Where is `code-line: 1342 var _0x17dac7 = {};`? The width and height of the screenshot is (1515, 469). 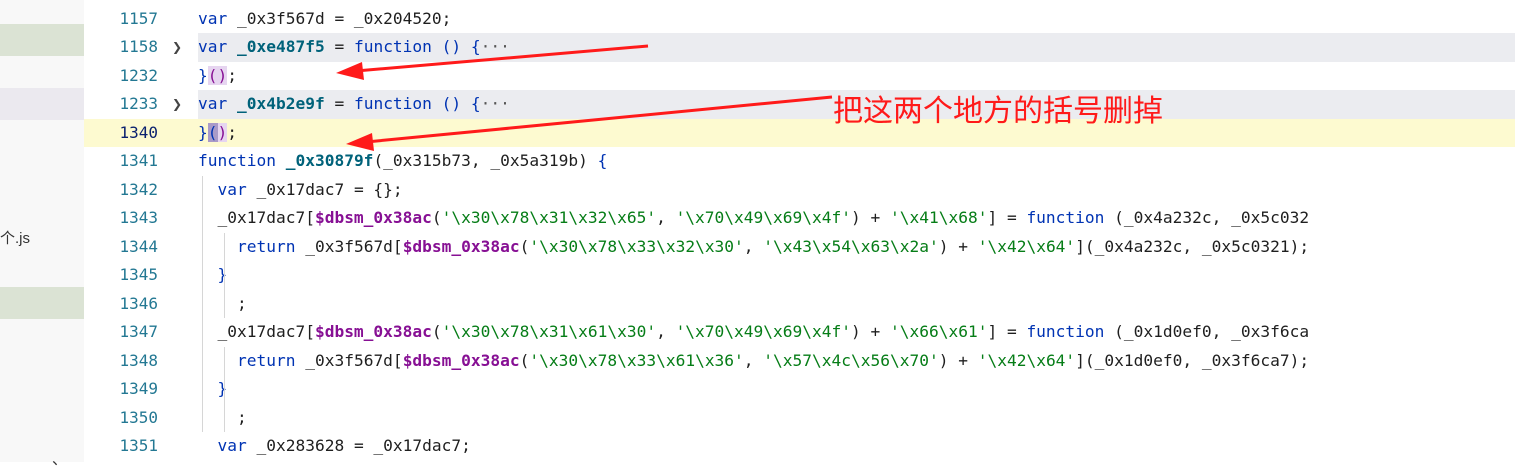 code-line: 1342 var _0x17dac7 = {}; is located at coordinates (799, 190).